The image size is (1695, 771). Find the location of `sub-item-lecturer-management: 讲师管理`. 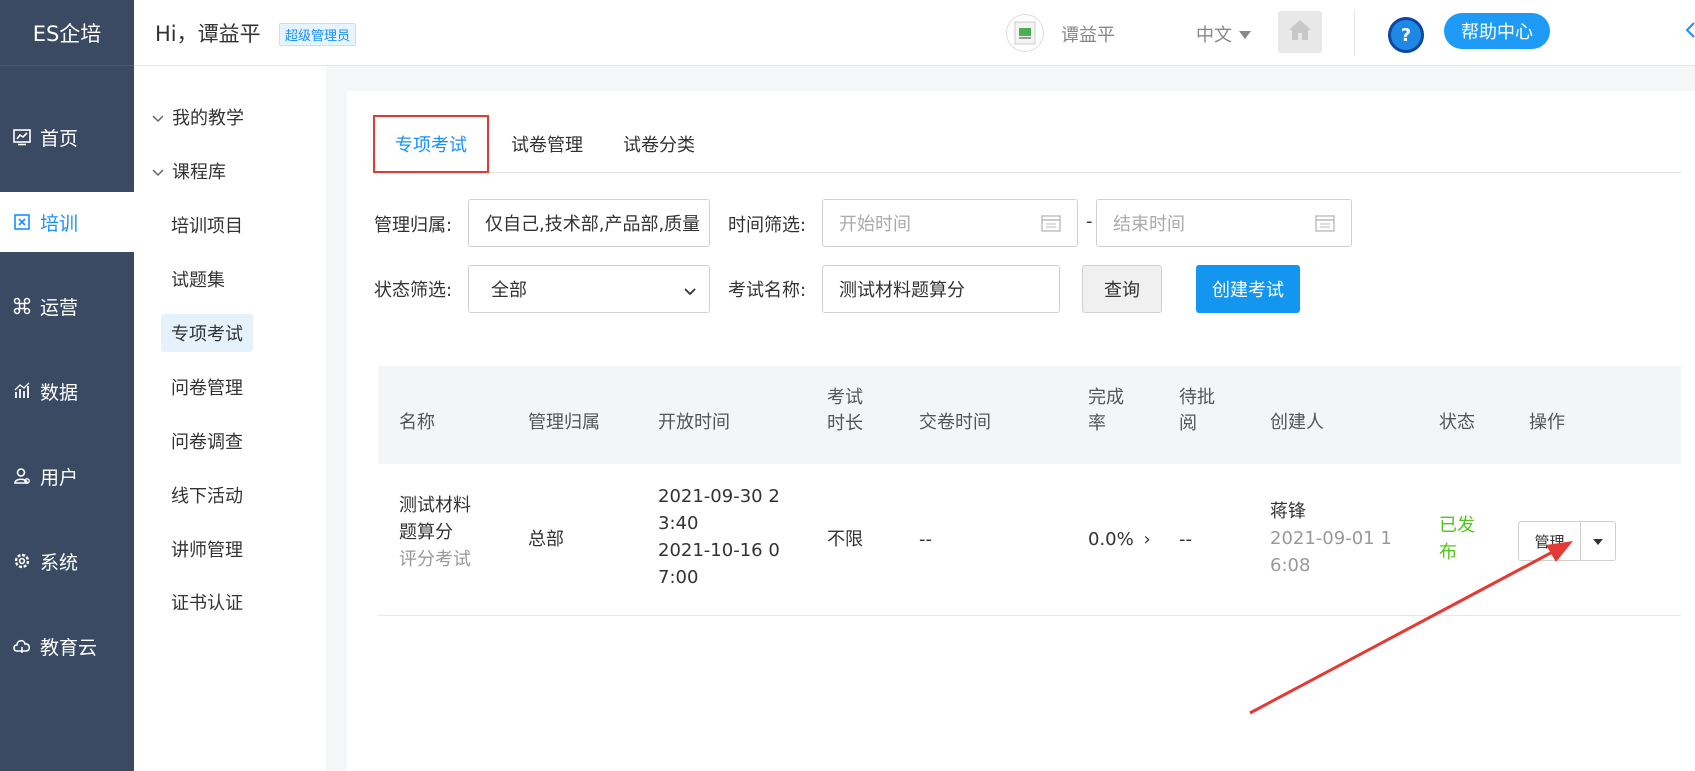

sub-item-lecturer-management: 讲师管理 is located at coordinates (207, 549).